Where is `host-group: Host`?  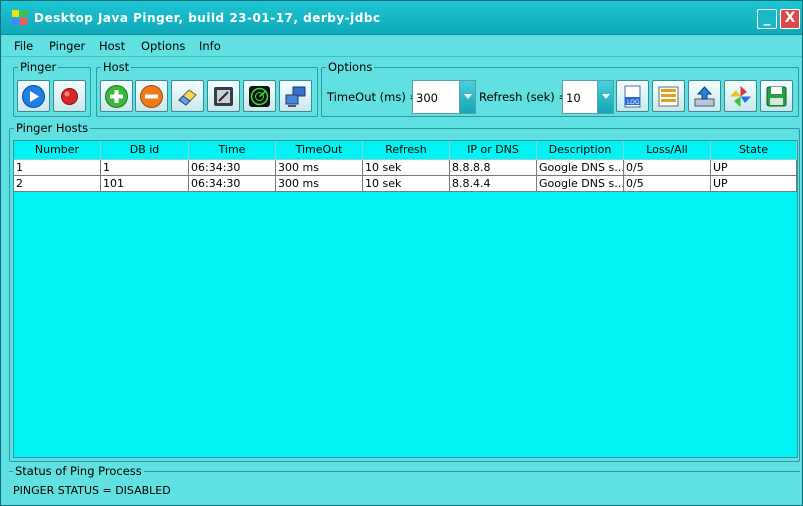 host-group: Host is located at coordinates (207, 88).